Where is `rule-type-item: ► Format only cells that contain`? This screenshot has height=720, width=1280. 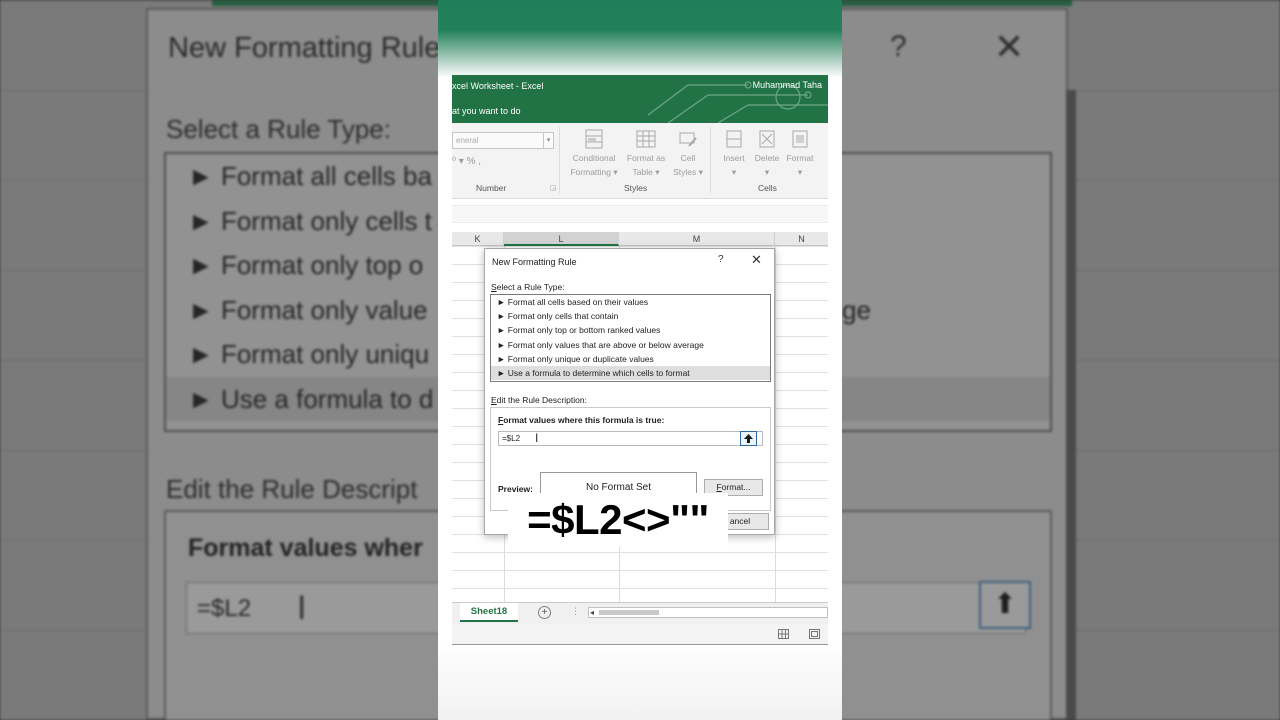
rule-type-item: ► Format only cells that contain is located at coordinates (630, 316).